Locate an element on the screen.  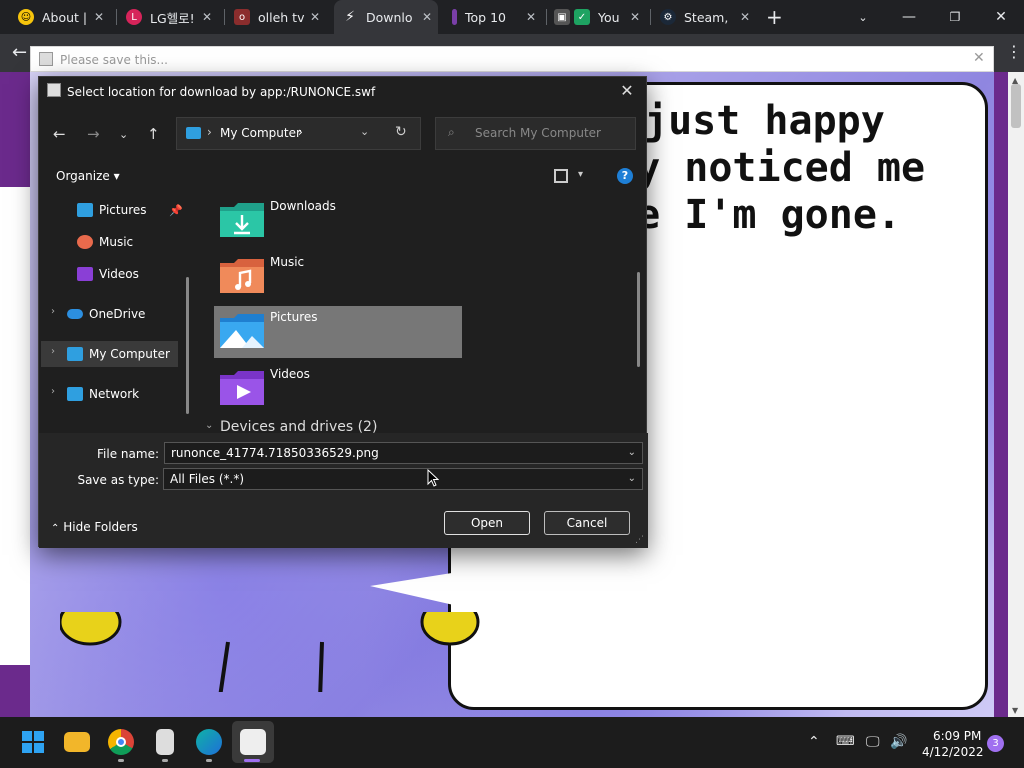
tab-label: LG헬로! is located at coordinates (172, 18).